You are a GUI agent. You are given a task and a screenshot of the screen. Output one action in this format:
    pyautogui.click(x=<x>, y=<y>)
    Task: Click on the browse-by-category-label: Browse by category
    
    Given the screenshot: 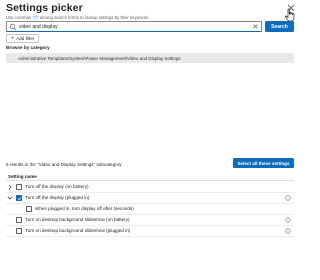 What is the action you would take?
    pyautogui.click(x=28, y=47)
    